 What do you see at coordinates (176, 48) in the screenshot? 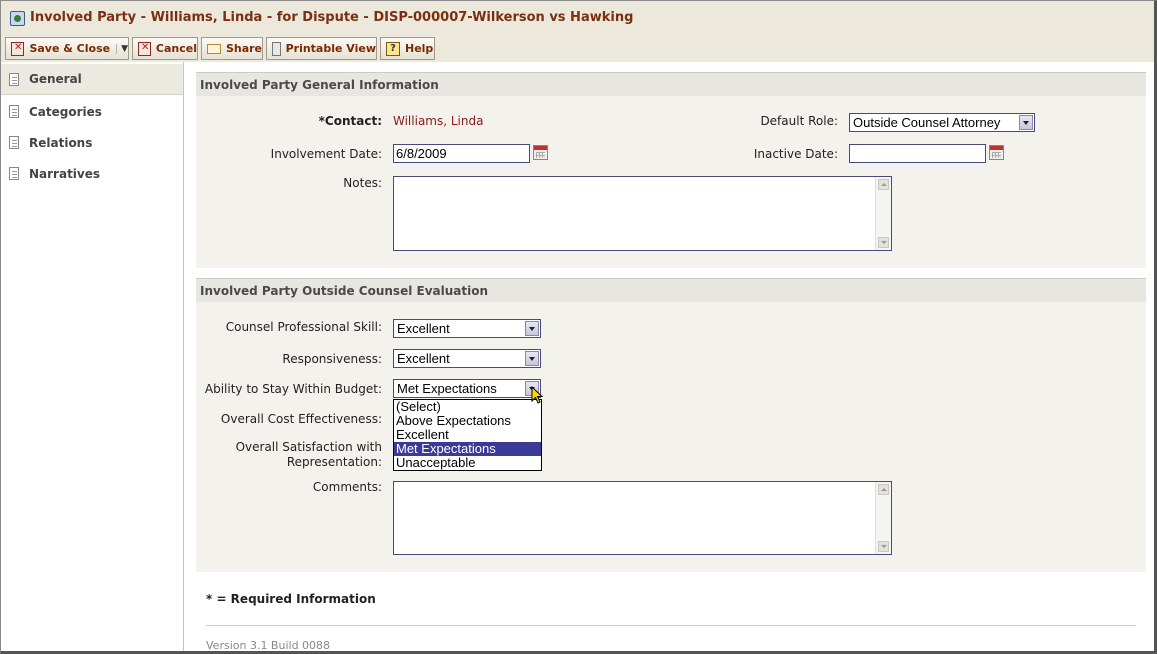
I see `cancel-label: Cancel` at bounding box center [176, 48].